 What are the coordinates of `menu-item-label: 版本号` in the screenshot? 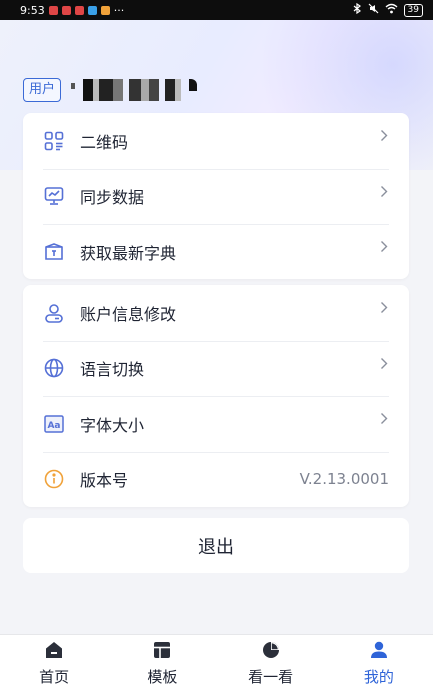 It's located at (104, 481).